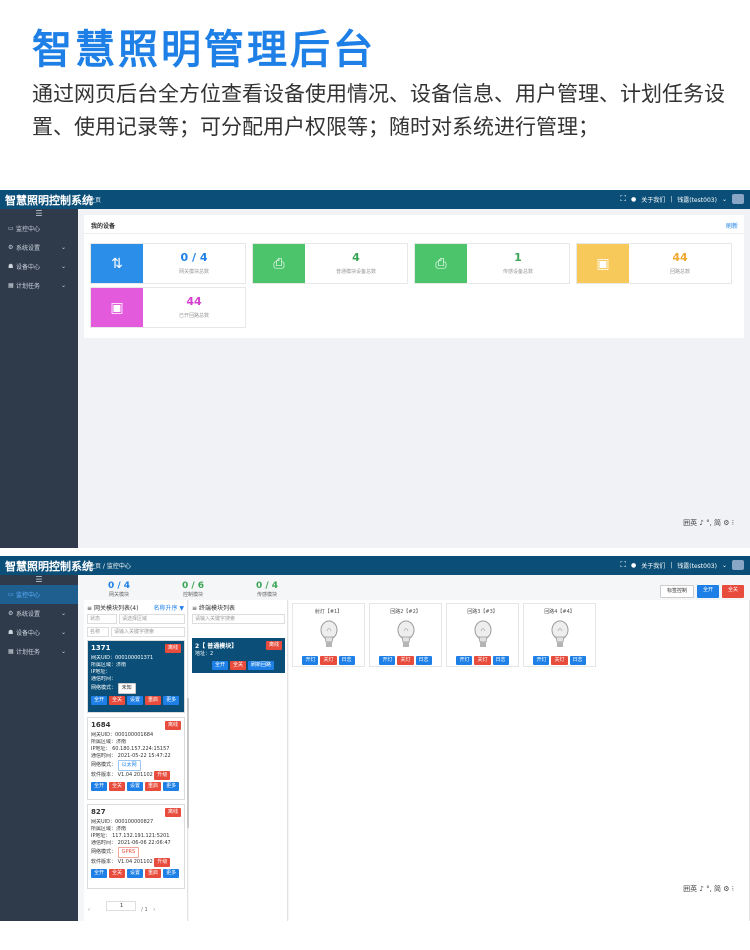 The width and height of the screenshot is (750, 950). What do you see at coordinates (238, 619) in the screenshot?
I see `module-search-input: 请输入关键字搜索` at bounding box center [238, 619].